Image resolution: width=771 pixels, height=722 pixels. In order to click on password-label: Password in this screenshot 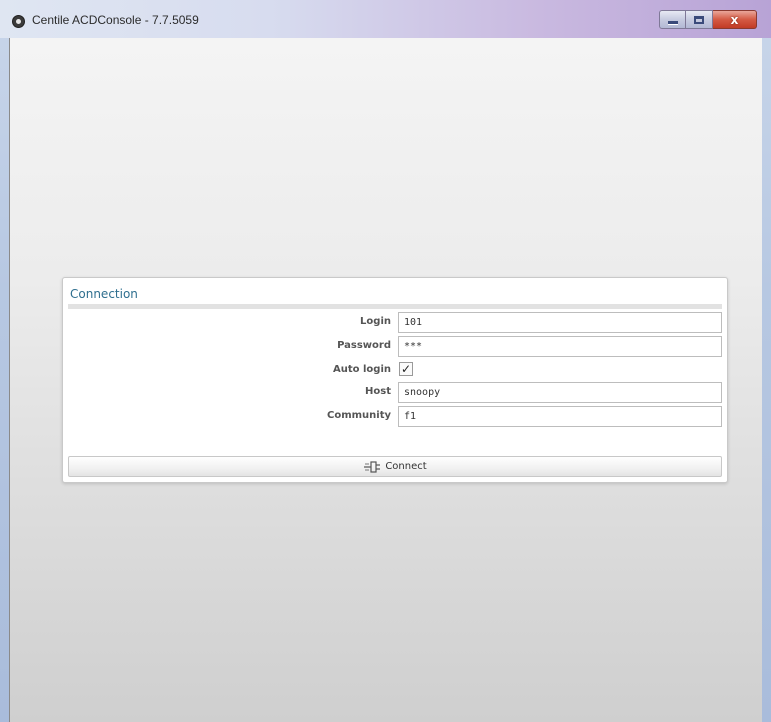, I will do `click(364, 345)`.